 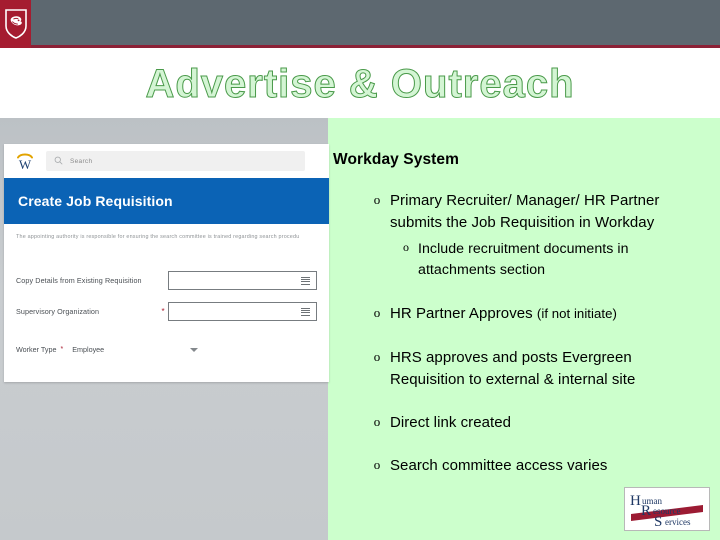 I want to click on form-field-label: Copy Details from Existing Requisition, so click(x=79, y=281).